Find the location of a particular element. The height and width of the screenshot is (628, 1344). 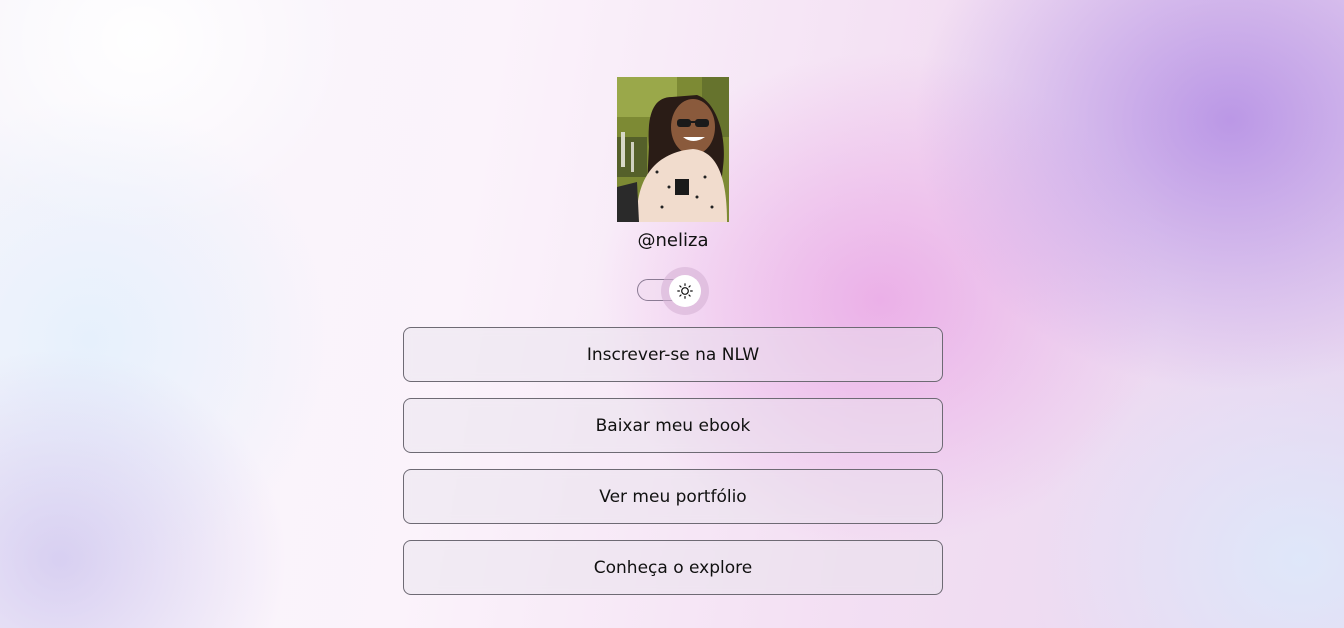

link-ebook-button: Baixar meu ebook is located at coordinates (673, 425).